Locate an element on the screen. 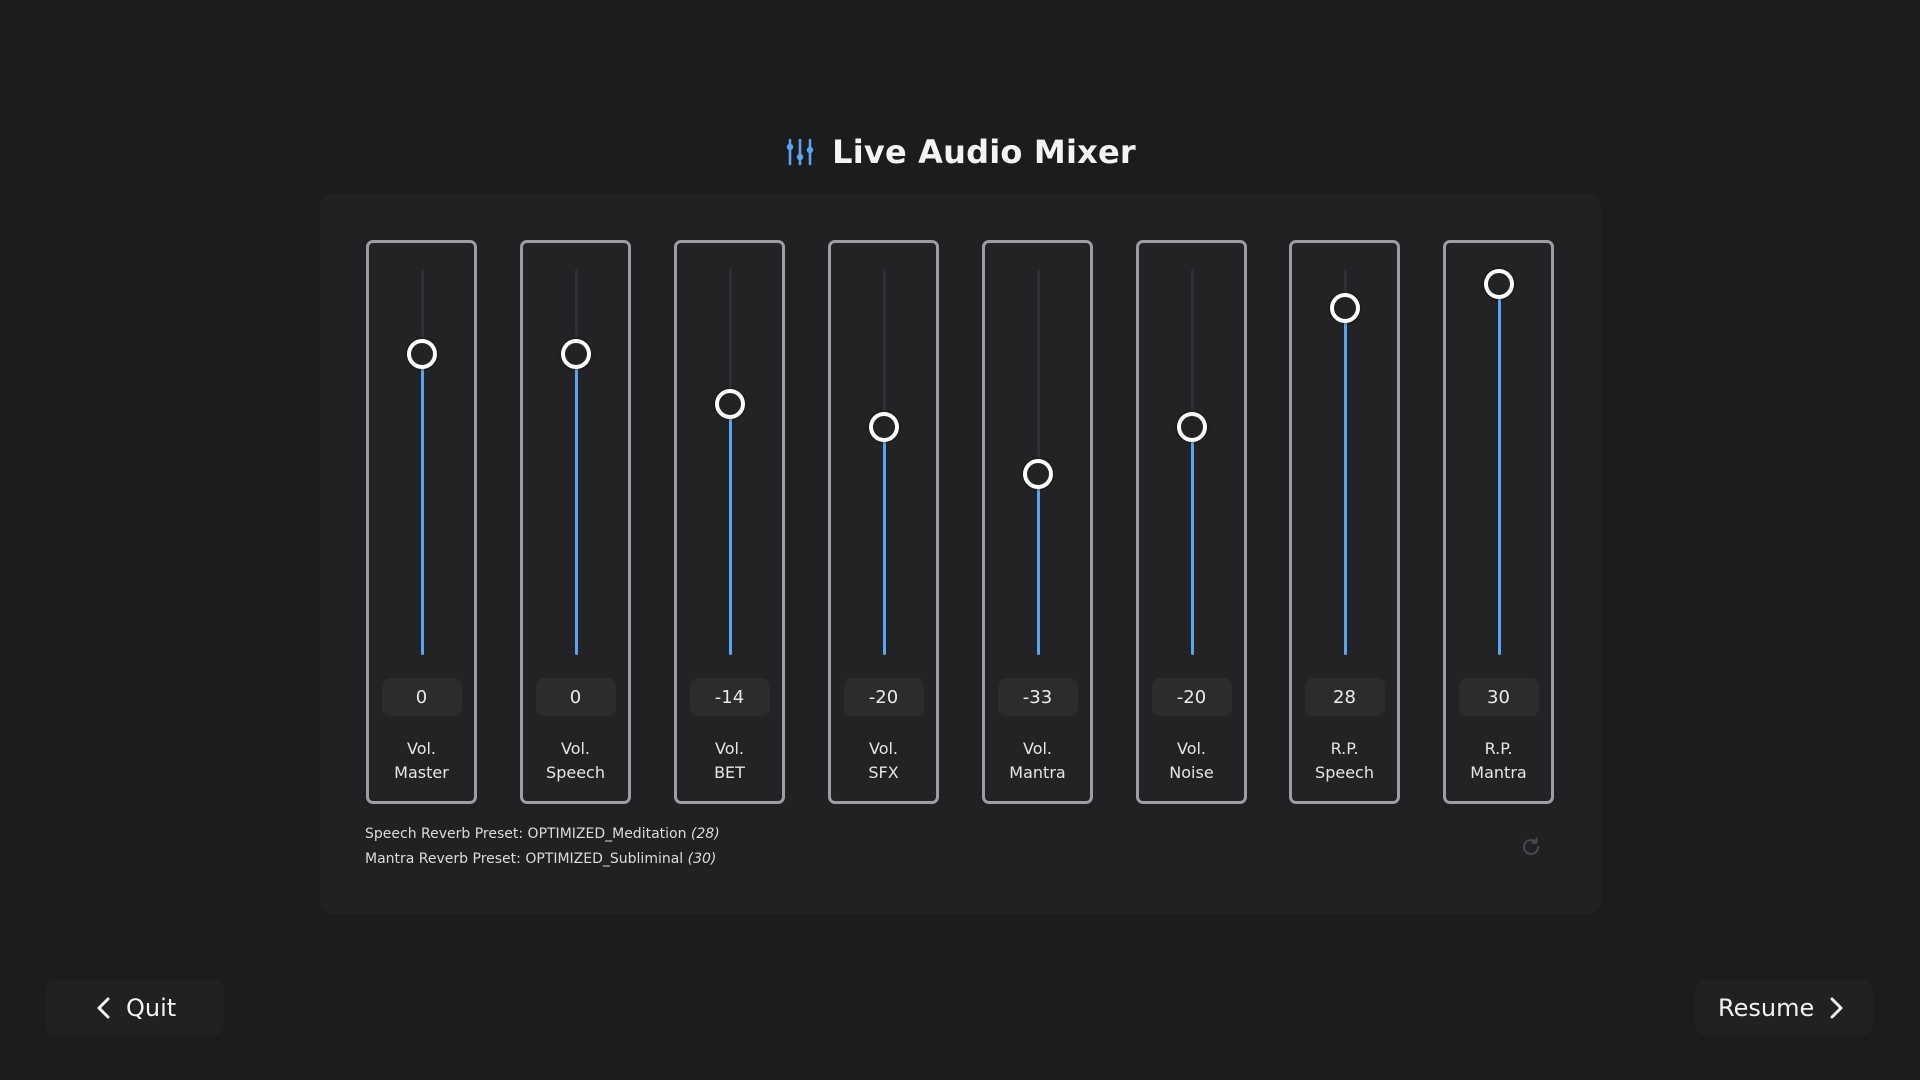  quit-button: Quit is located at coordinates (135, 1007).